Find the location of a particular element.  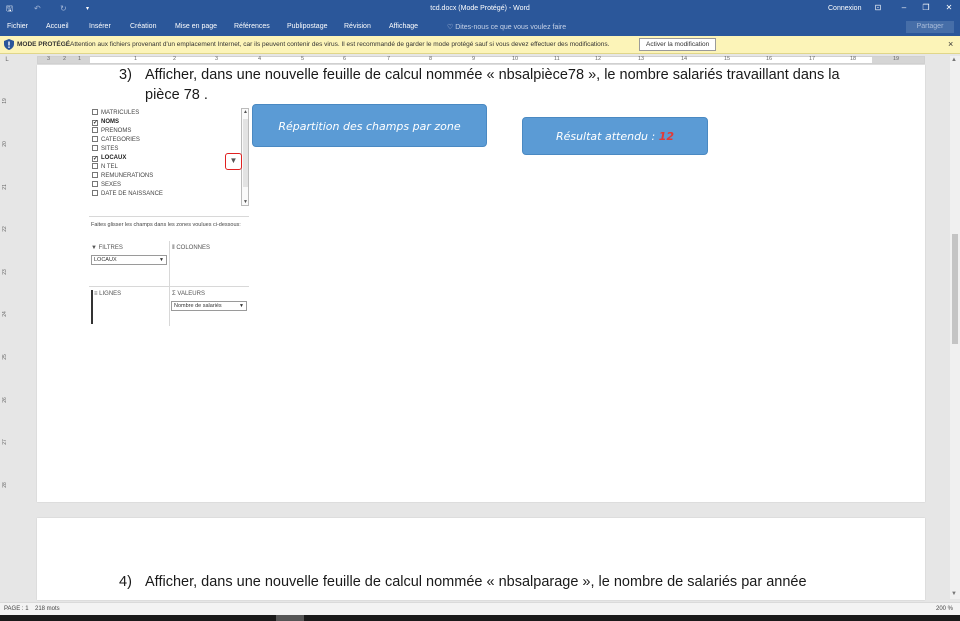

connexion-link: Connexion is located at coordinates (844, 8).